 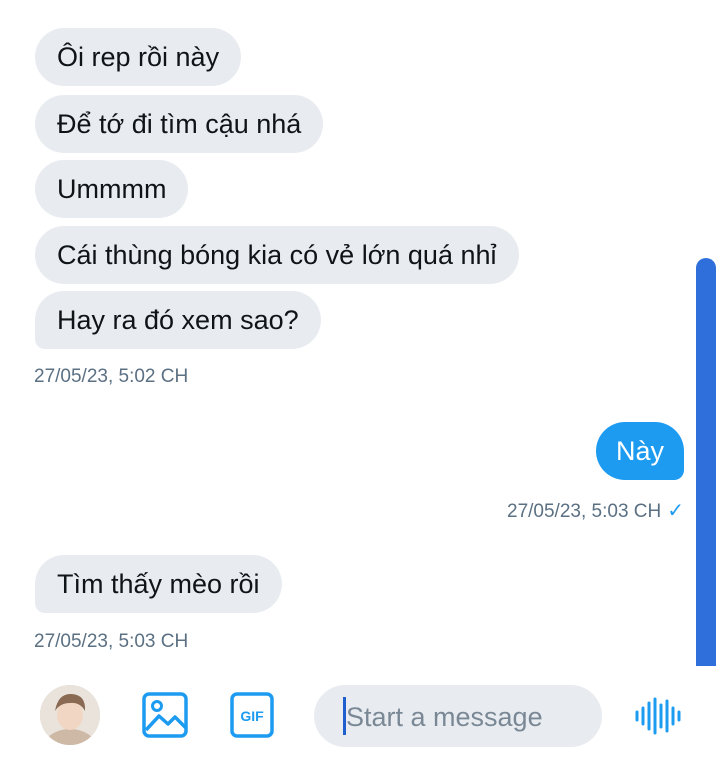 What do you see at coordinates (165, 717) in the screenshot?
I see `image-icon` at bounding box center [165, 717].